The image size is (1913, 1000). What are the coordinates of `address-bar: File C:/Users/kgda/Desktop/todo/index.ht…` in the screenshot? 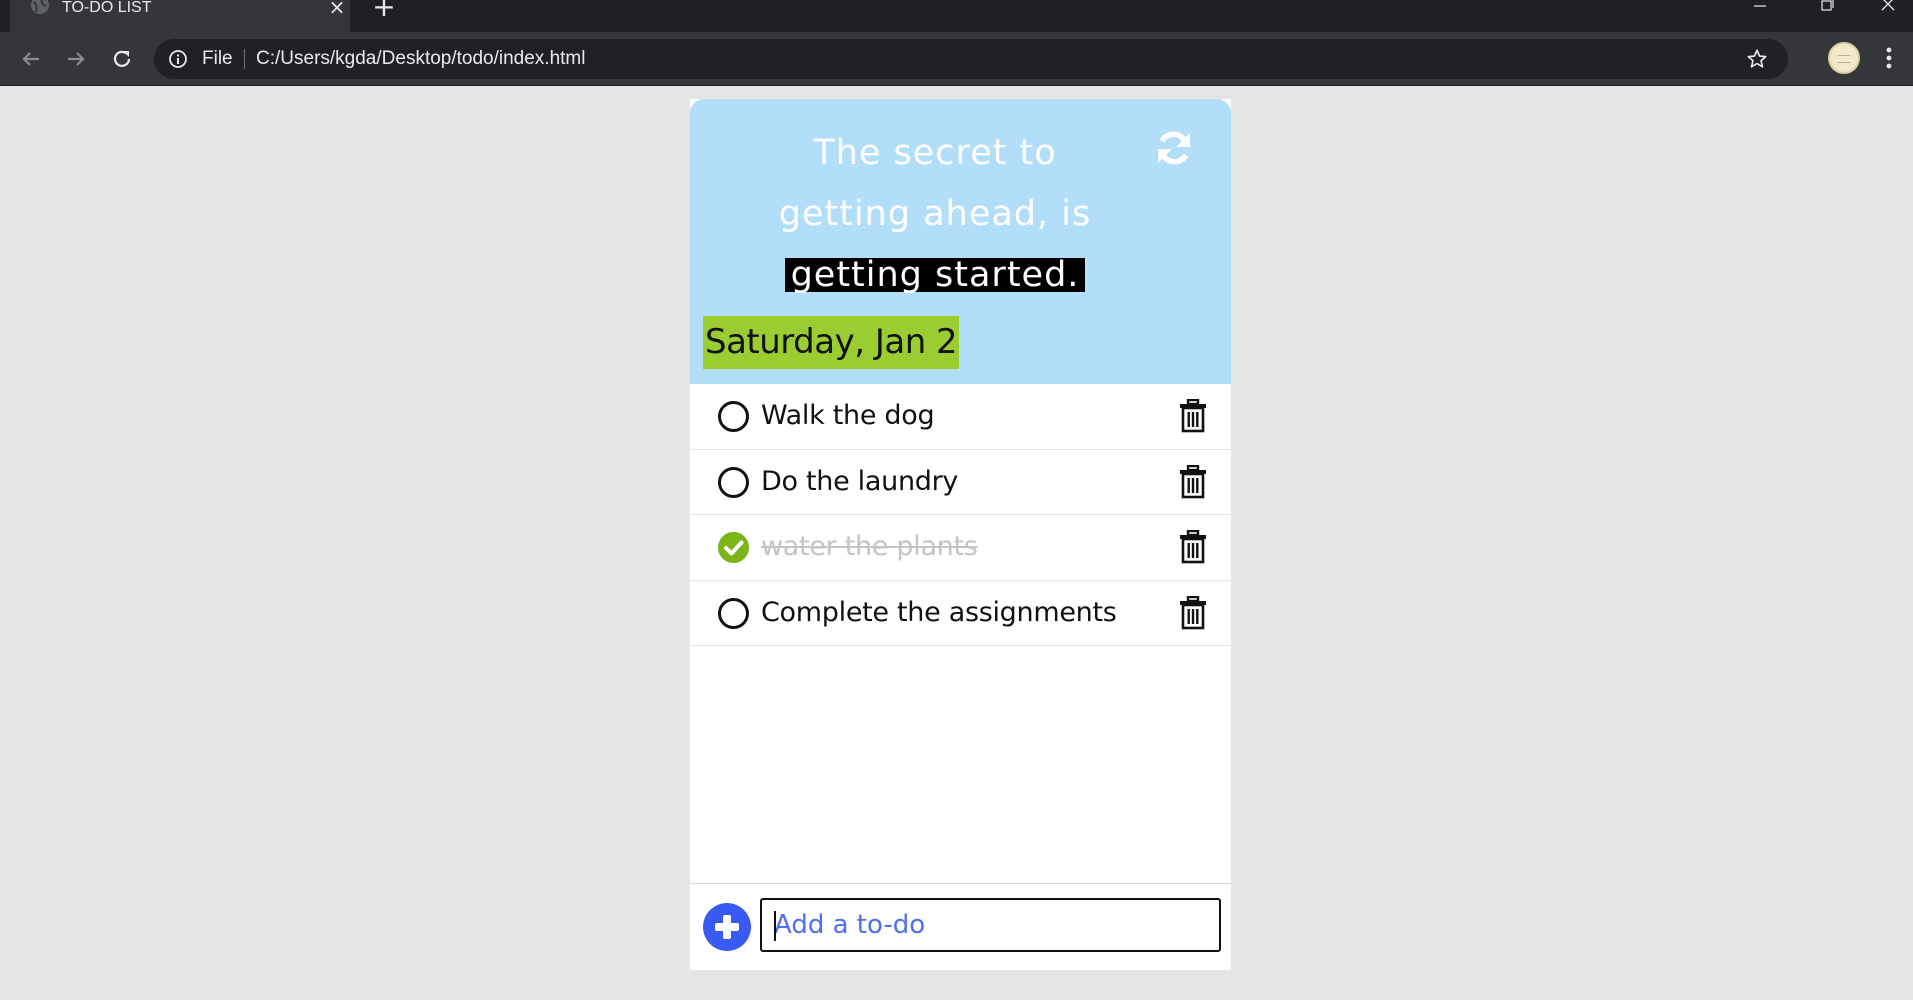 It's located at (971, 59).